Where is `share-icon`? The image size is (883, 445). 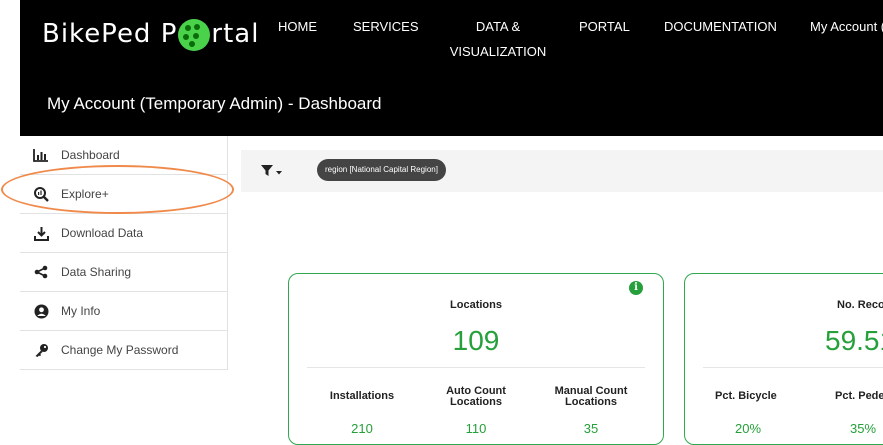 share-icon is located at coordinates (41, 272).